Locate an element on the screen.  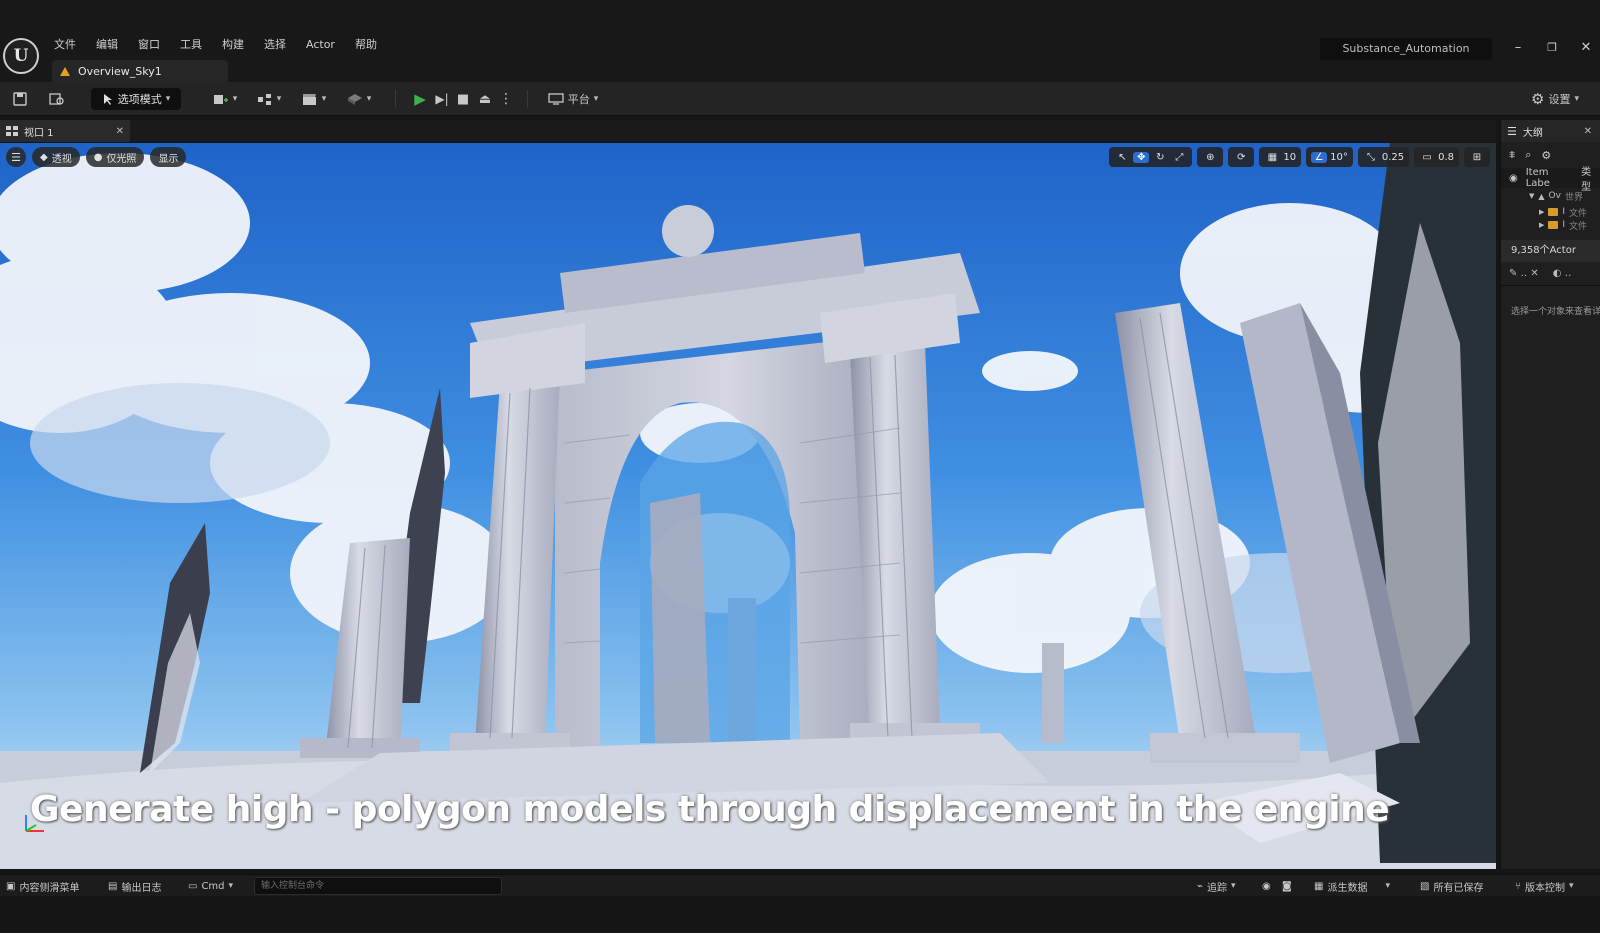
menu-help: 帮助 is located at coordinates (366, 45).